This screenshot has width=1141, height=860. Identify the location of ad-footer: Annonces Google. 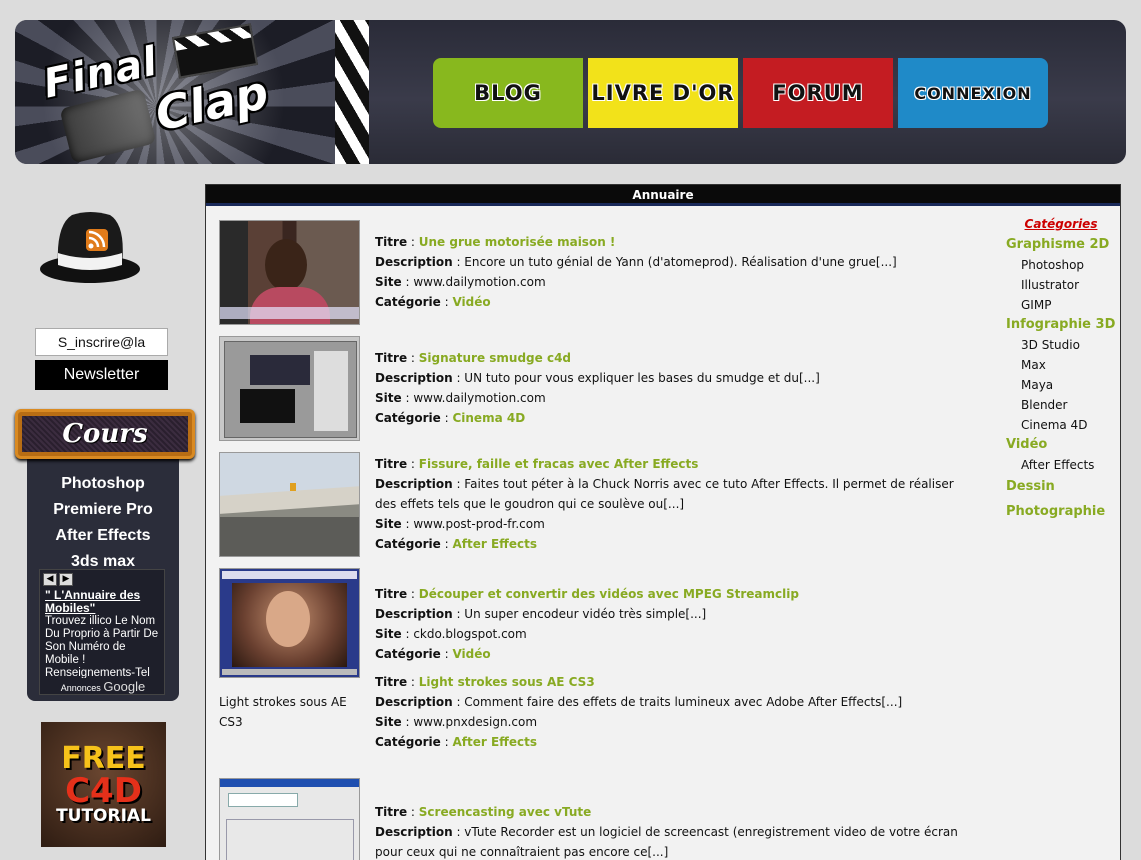
(102, 686).